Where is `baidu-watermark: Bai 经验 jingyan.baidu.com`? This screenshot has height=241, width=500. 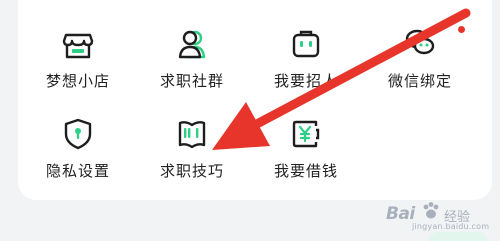
baidu-watermark: Bai 经验 jingyan.baidu.com is located at coordinates (438, 215).